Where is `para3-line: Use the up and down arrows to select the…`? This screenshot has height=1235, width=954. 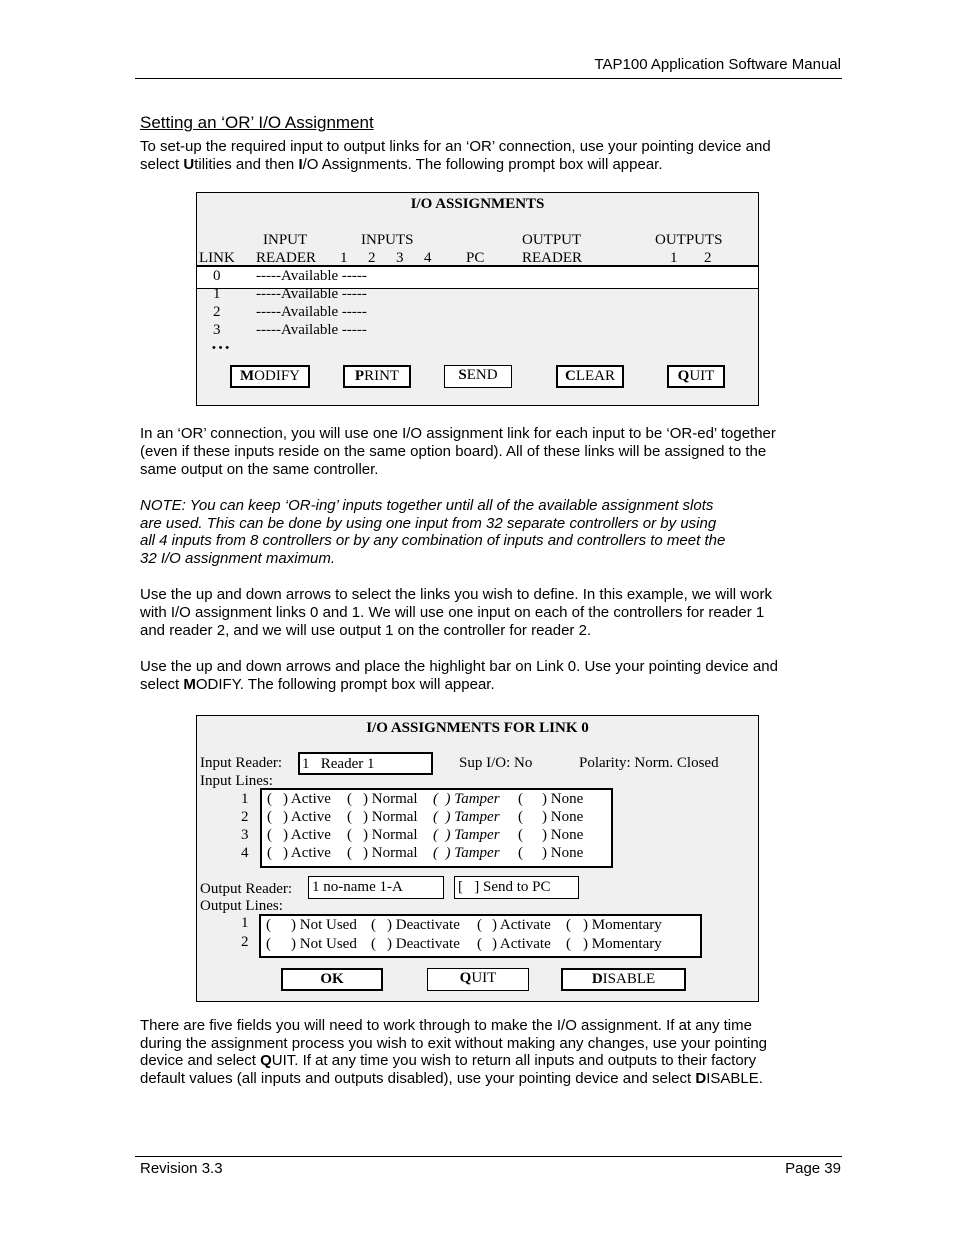
para3-line: Use the up and down arrows to select the… is located at coordinates (456, 594).